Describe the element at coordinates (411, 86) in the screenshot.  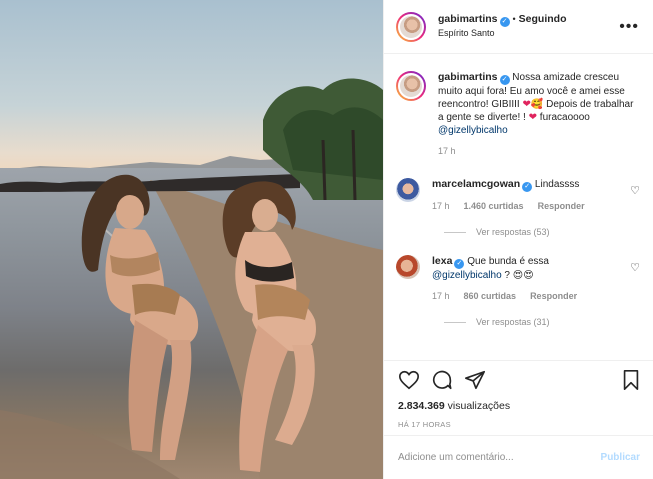
I see `caption-avatar` at that location.